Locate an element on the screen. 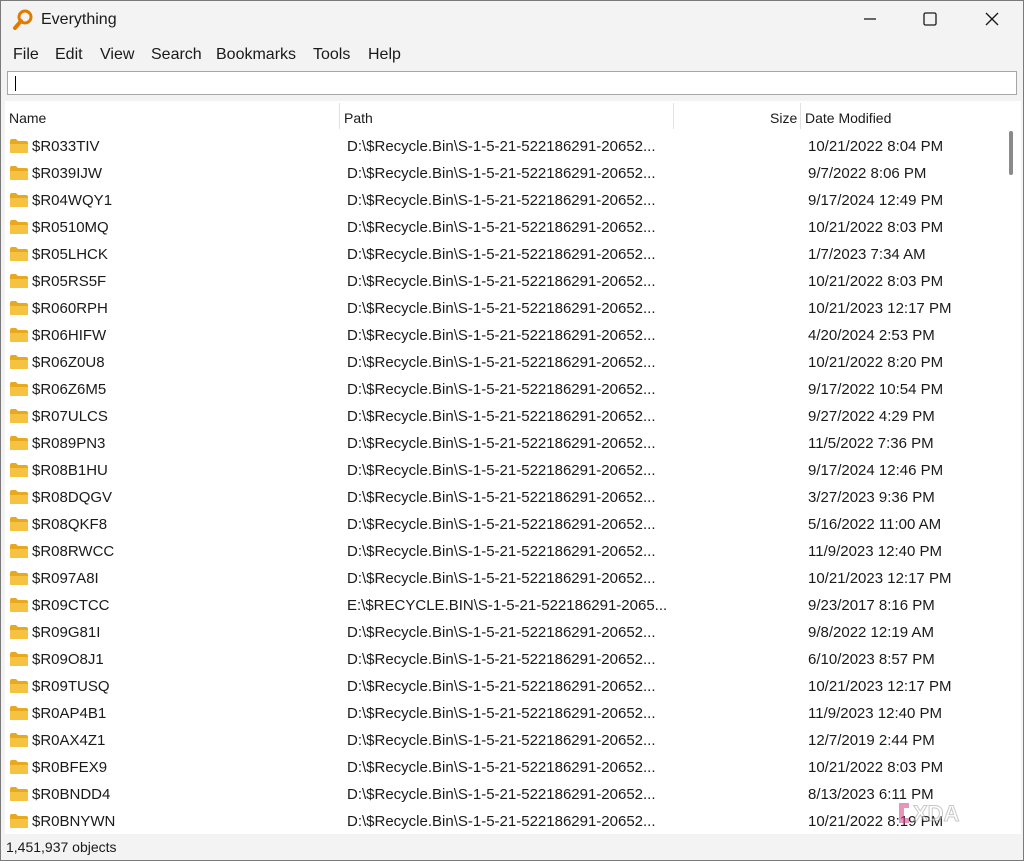 This screenshot has height=861, width=1024. file-name: $R04WQY1 is located at coordinates (72, 200).